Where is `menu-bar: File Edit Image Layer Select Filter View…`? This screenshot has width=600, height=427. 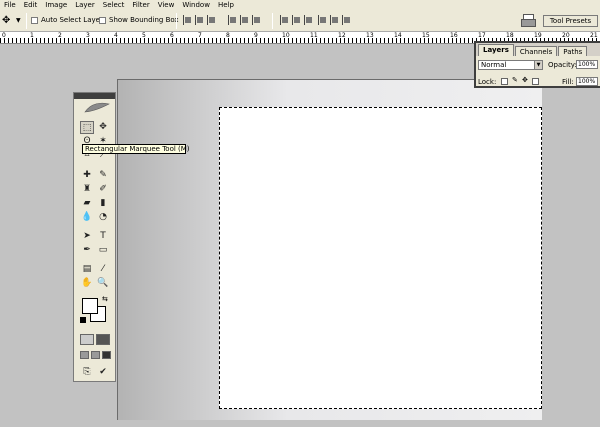 menu-bar: File Edit Image Layer Select Filter View… is located at coordinates (300, 5).